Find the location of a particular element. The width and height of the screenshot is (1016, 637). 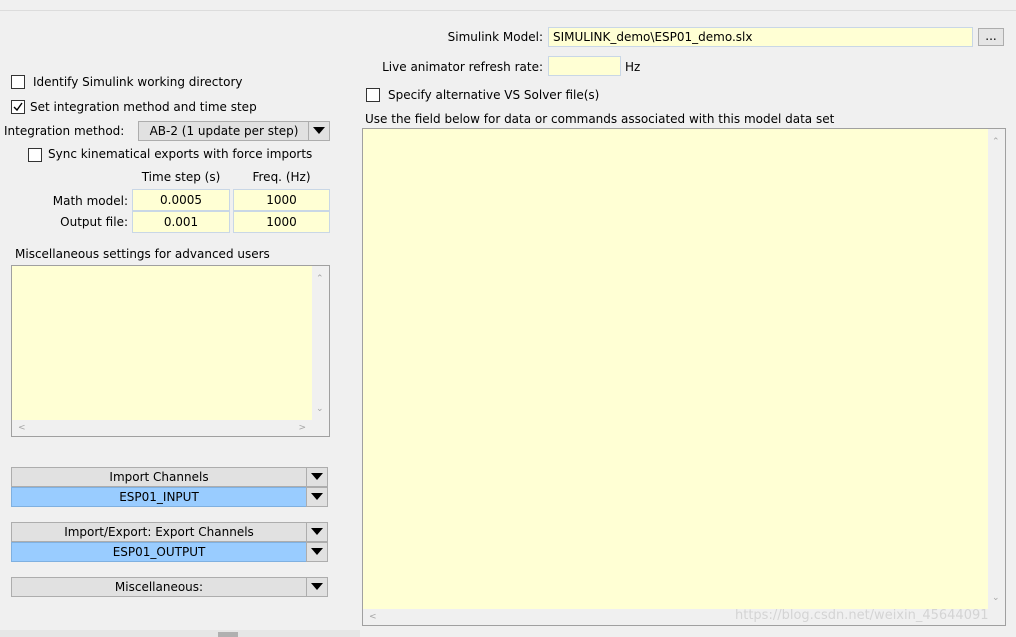

set-integration-checkbox is located at coordinates (18, 107).